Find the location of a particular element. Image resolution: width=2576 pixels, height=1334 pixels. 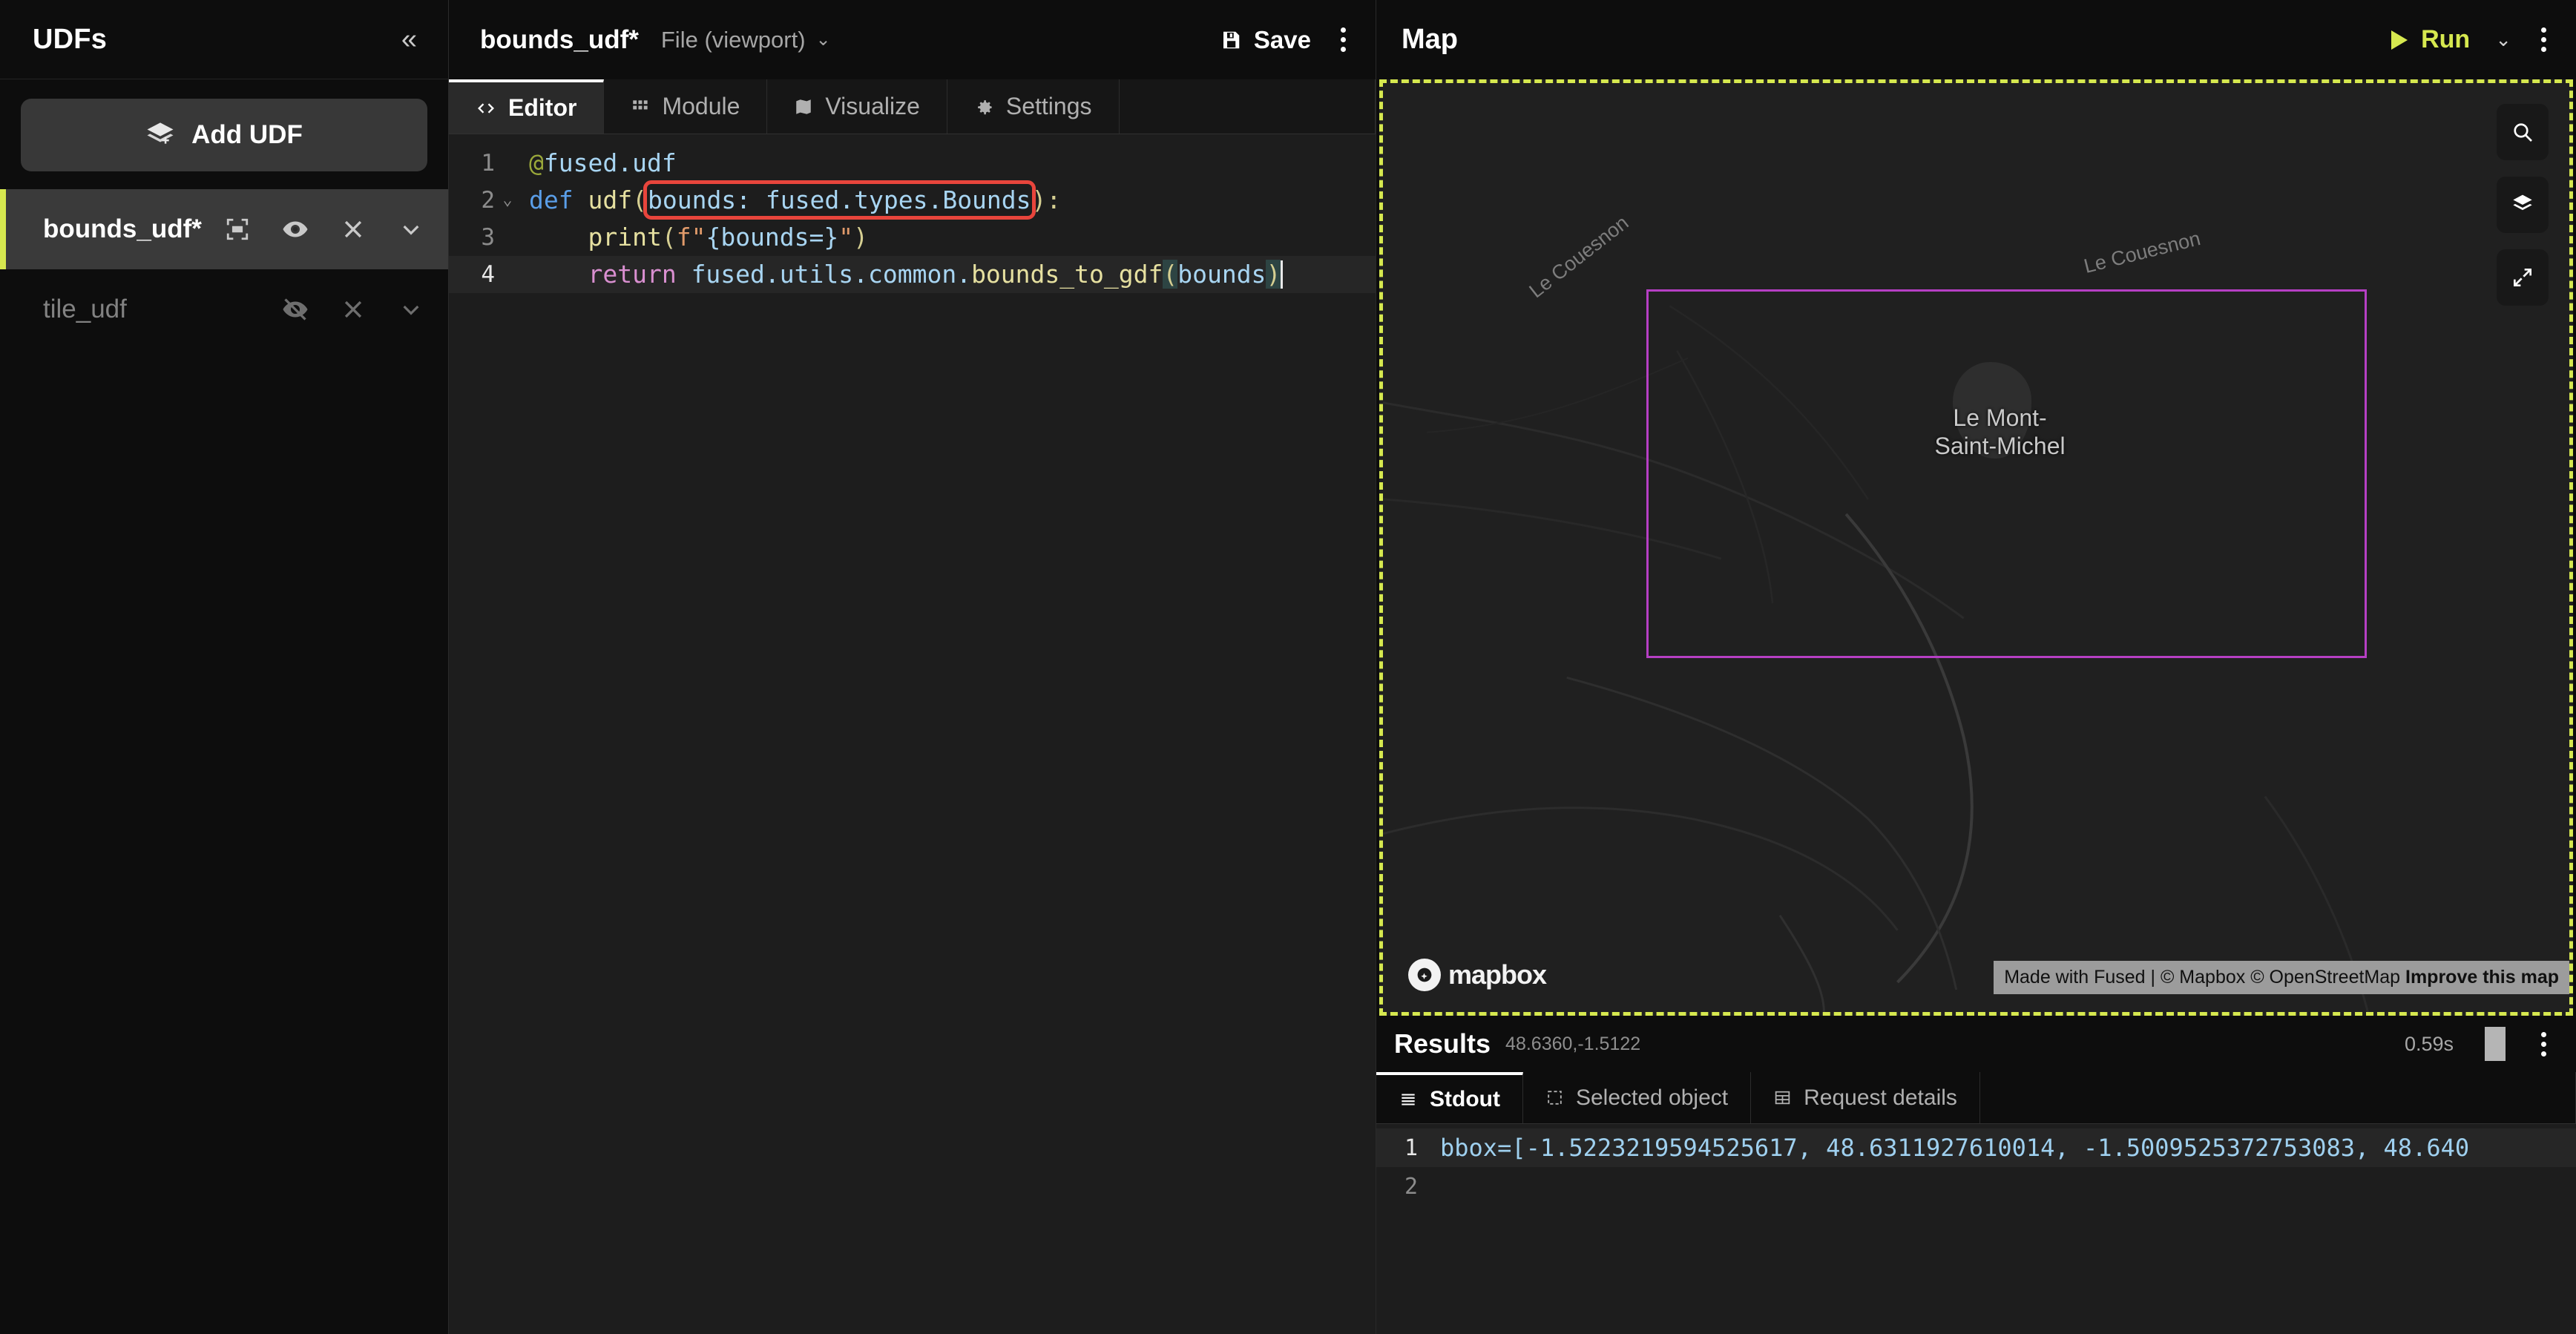

map-controls is located at coordinates (2523, 205).